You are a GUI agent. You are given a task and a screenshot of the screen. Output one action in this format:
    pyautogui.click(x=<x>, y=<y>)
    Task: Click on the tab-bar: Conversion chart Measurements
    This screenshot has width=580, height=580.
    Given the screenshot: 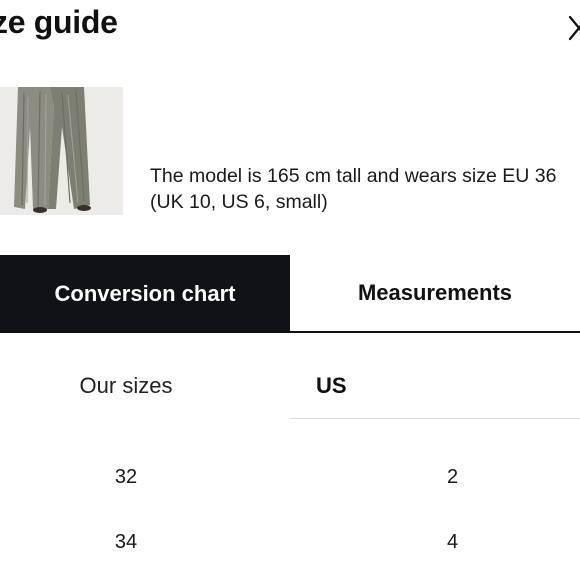 What is the action you would take?
    pyautogui.click(x=290, y=294)
    